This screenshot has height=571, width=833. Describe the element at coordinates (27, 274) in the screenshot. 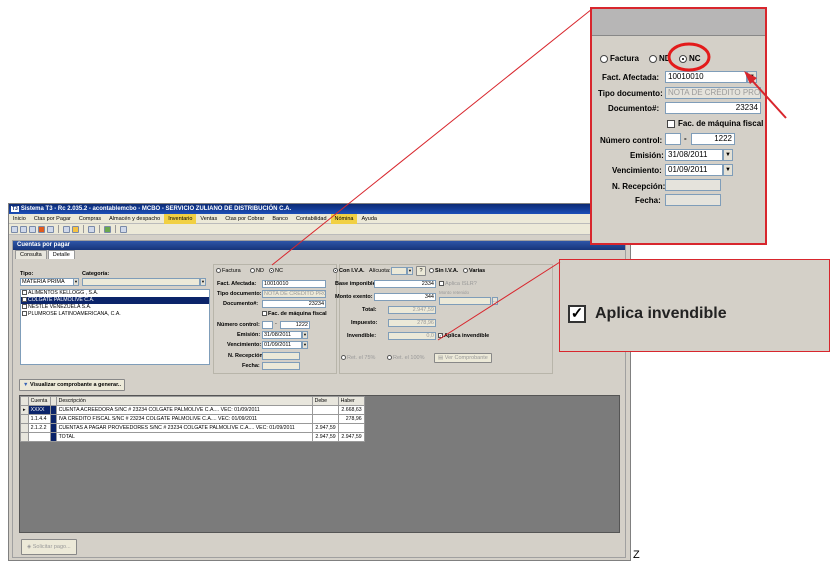

I see `tipo-label: Tipo:` at that location.